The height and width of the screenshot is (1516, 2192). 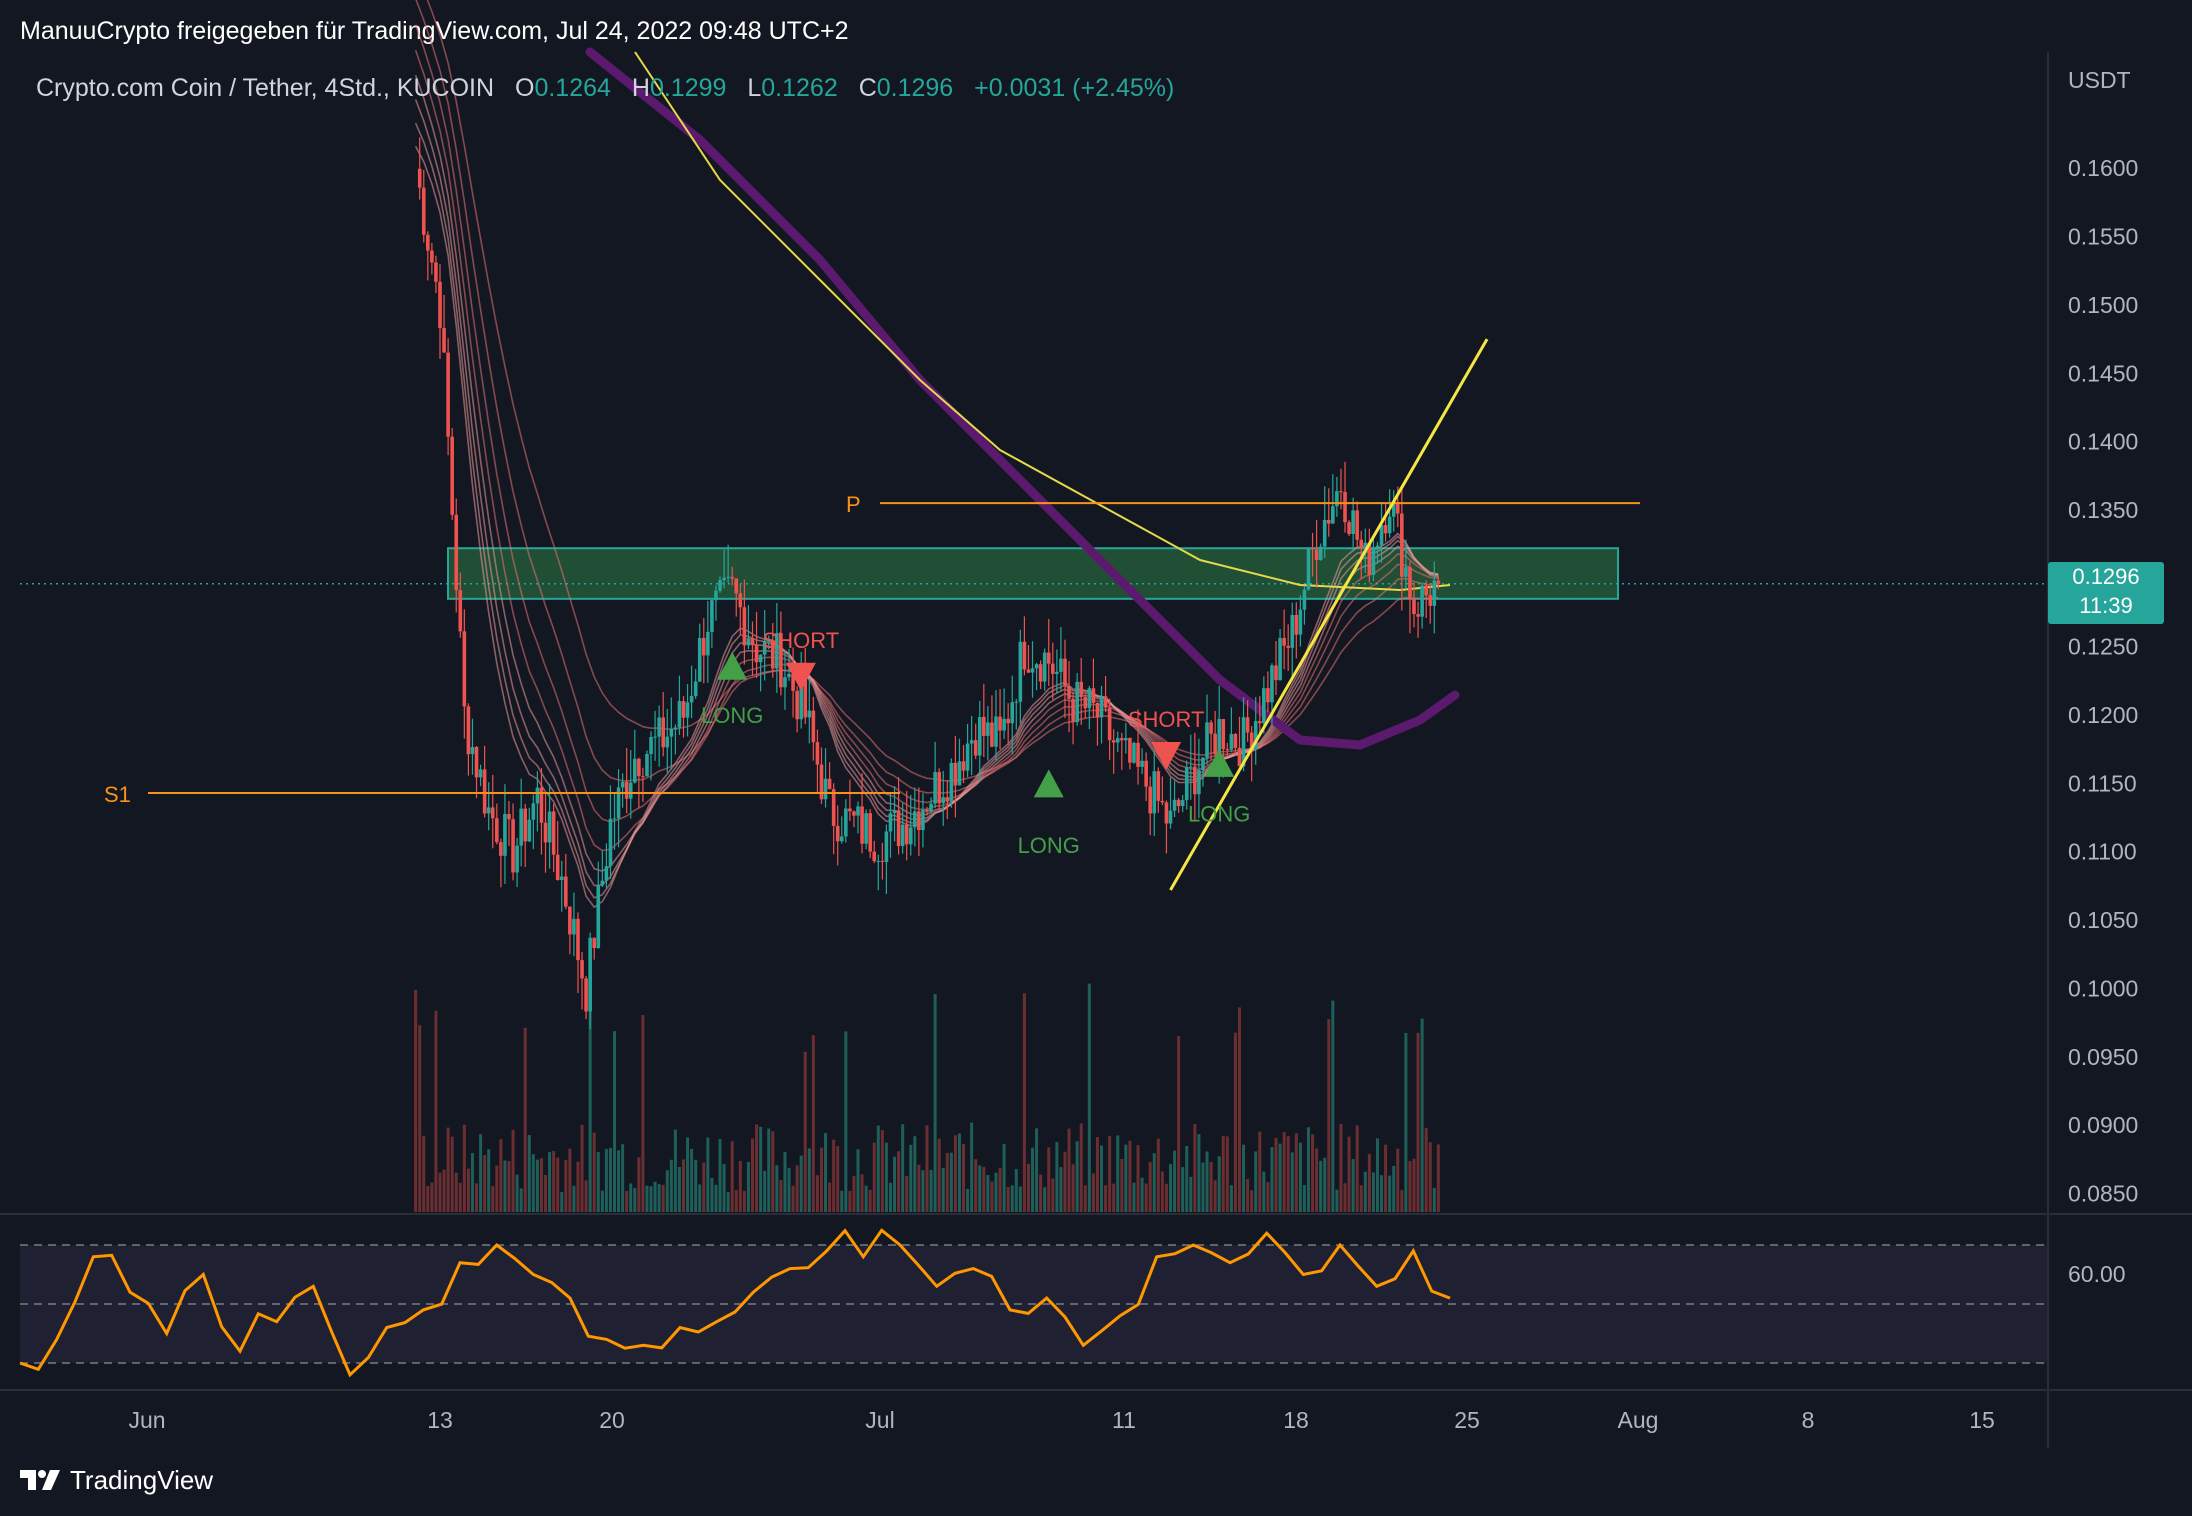 What do you see at coordinates (799, 88) in the screenshot?
I see `low-value: 0.1262` at bounding box center [799, 88].